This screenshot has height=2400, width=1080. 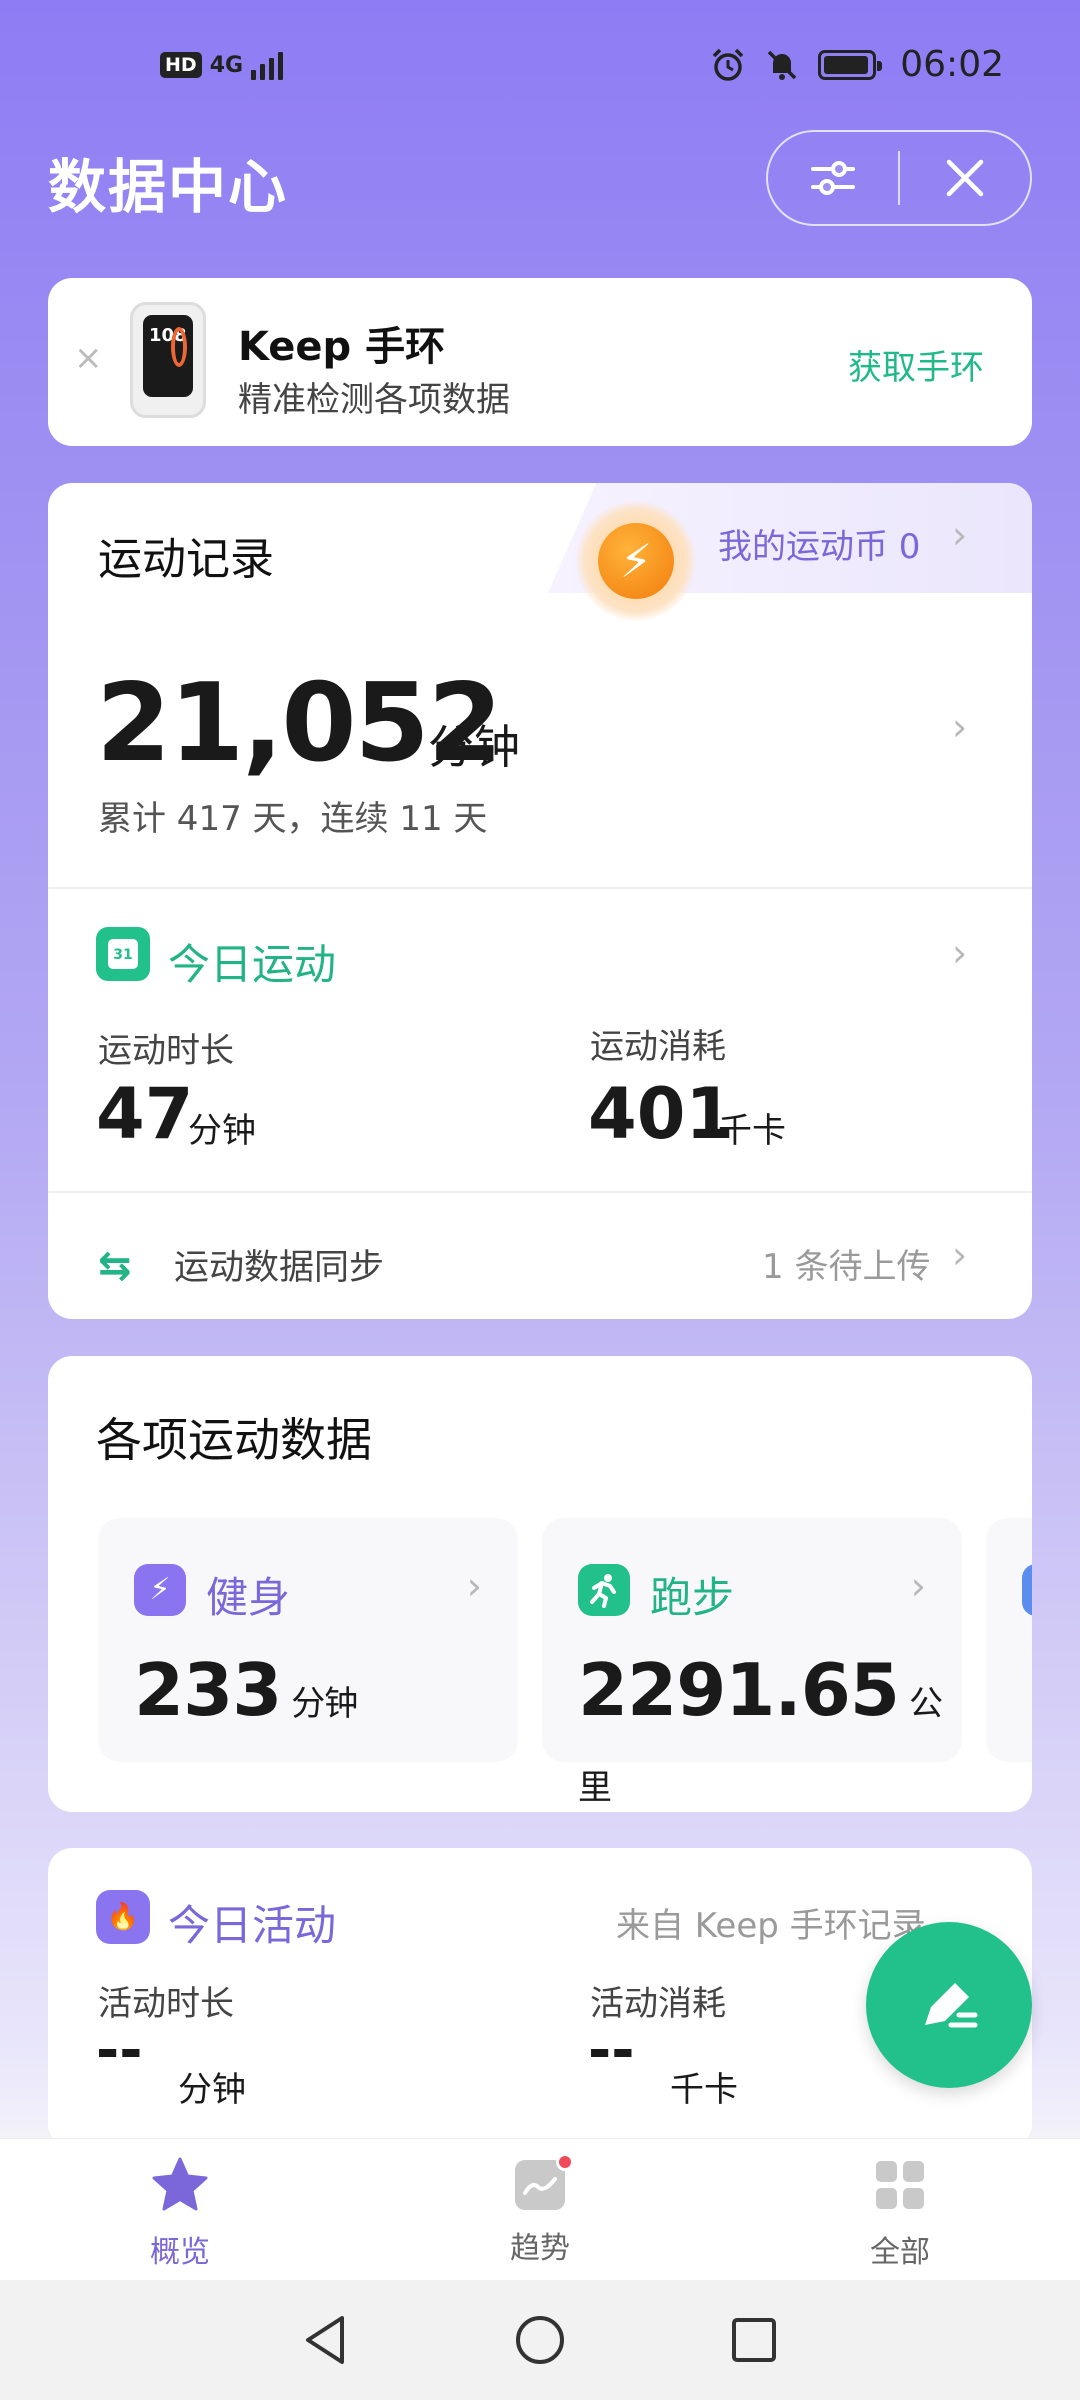 I want to click on calories-unit: 千卡, so click(x=752, y=1131).